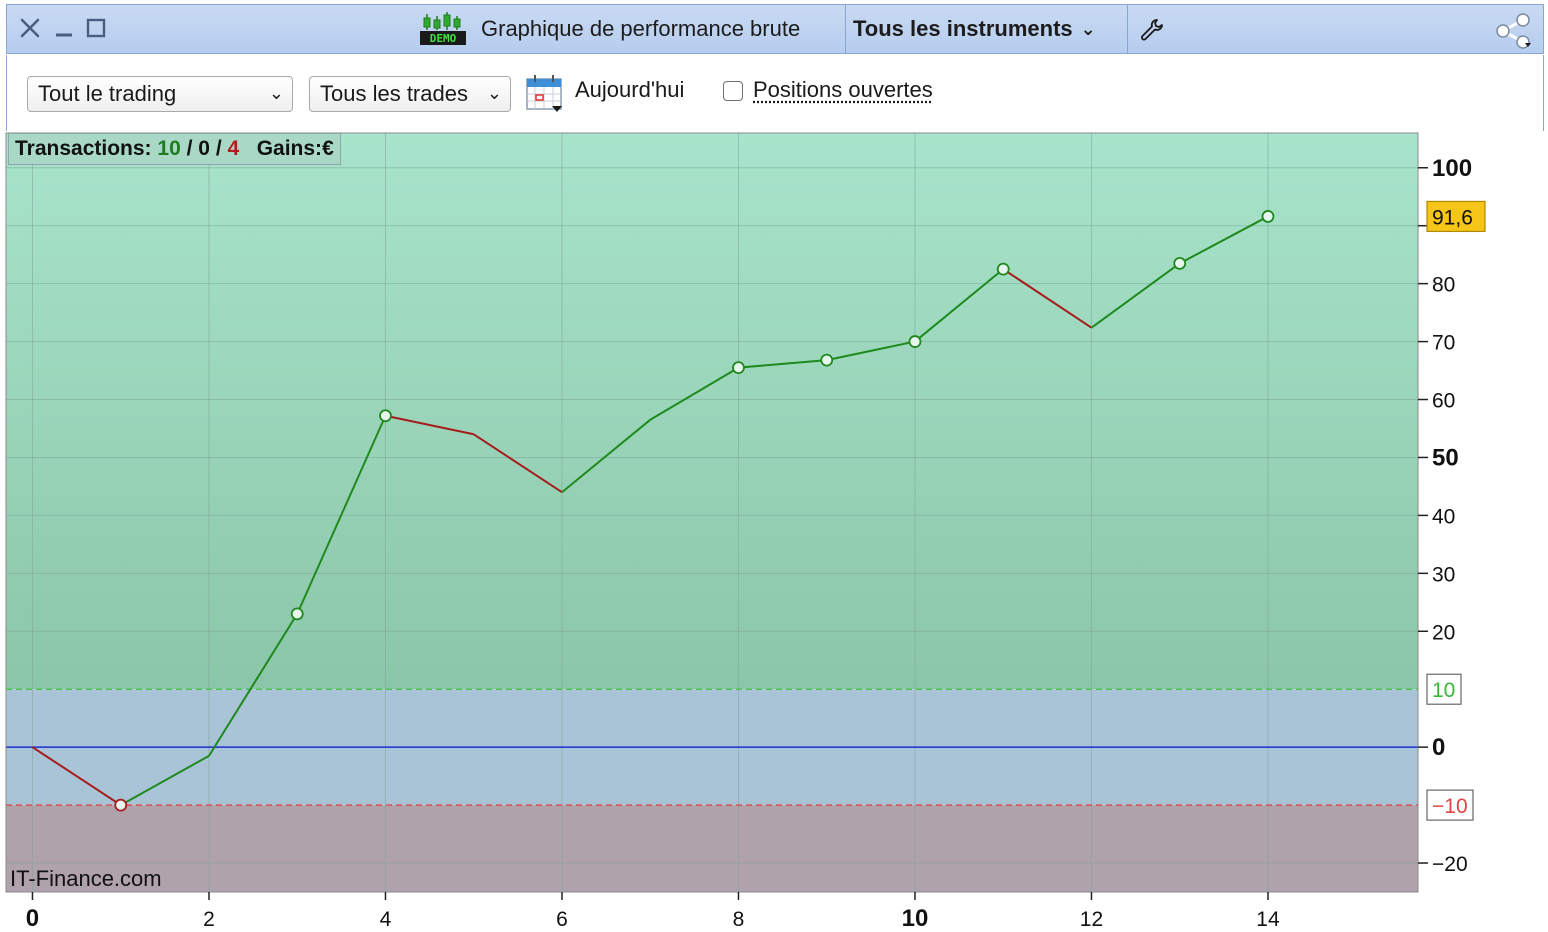 The width and height of the screenshot is (1548, 932). What do you see at coordinates (443, 38) in the screenshot?
I see `svg-text: DEMO` at bounding box center [443, 38].